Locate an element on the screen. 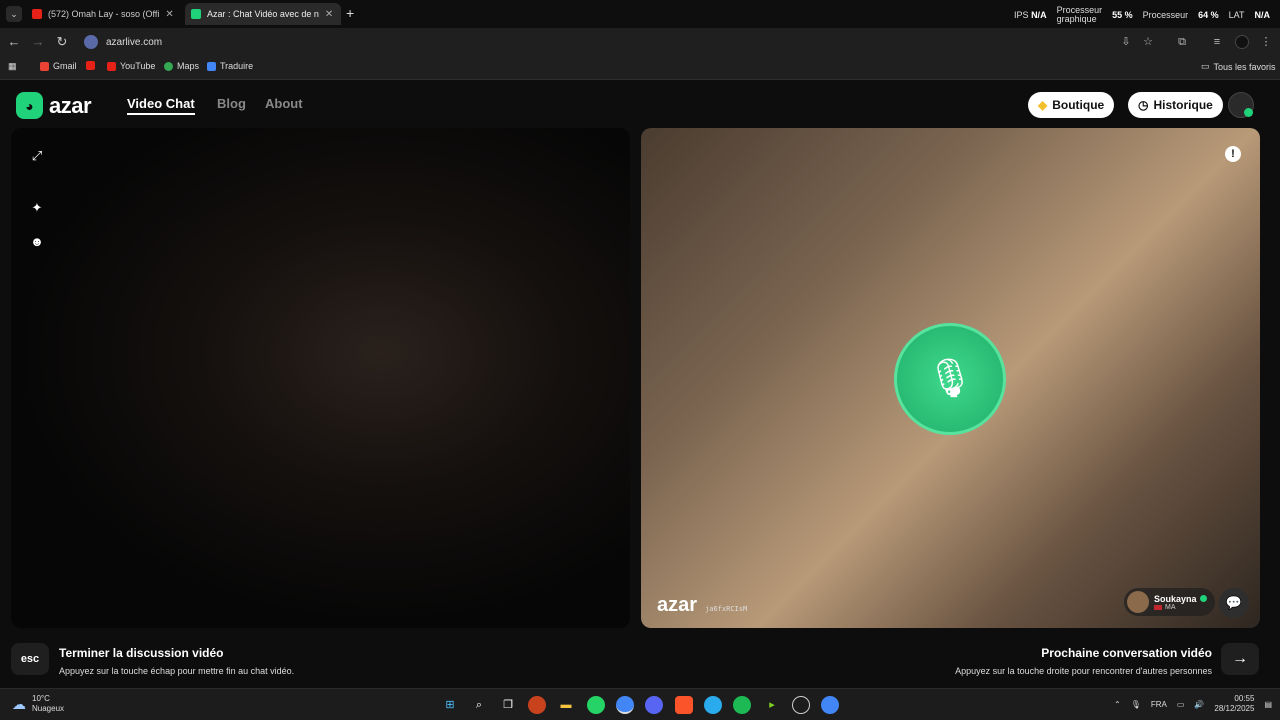 This screenshot has height=720, width=1280. verified-badge-icon is located at coordinates (1203, 598).